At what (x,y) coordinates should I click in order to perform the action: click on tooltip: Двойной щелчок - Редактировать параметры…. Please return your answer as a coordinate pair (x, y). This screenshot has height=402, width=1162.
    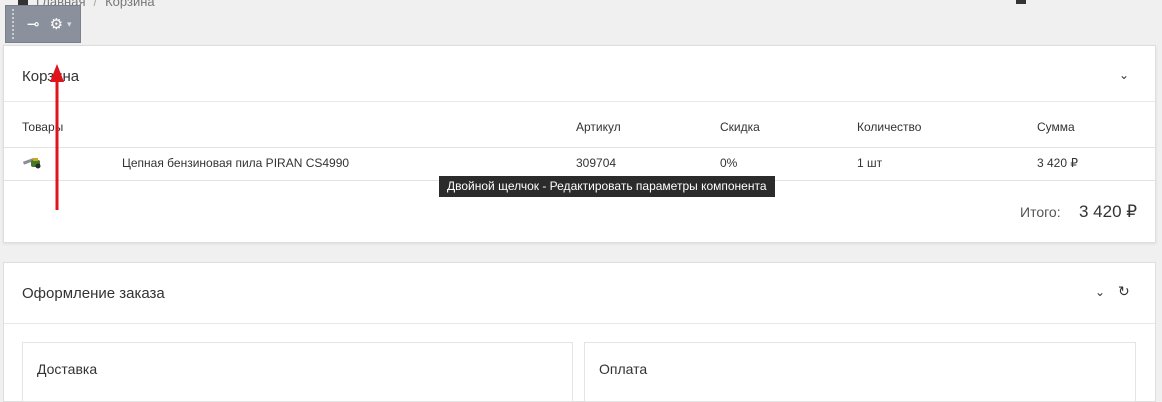
    Looking at the image, I should click on (607, 186).